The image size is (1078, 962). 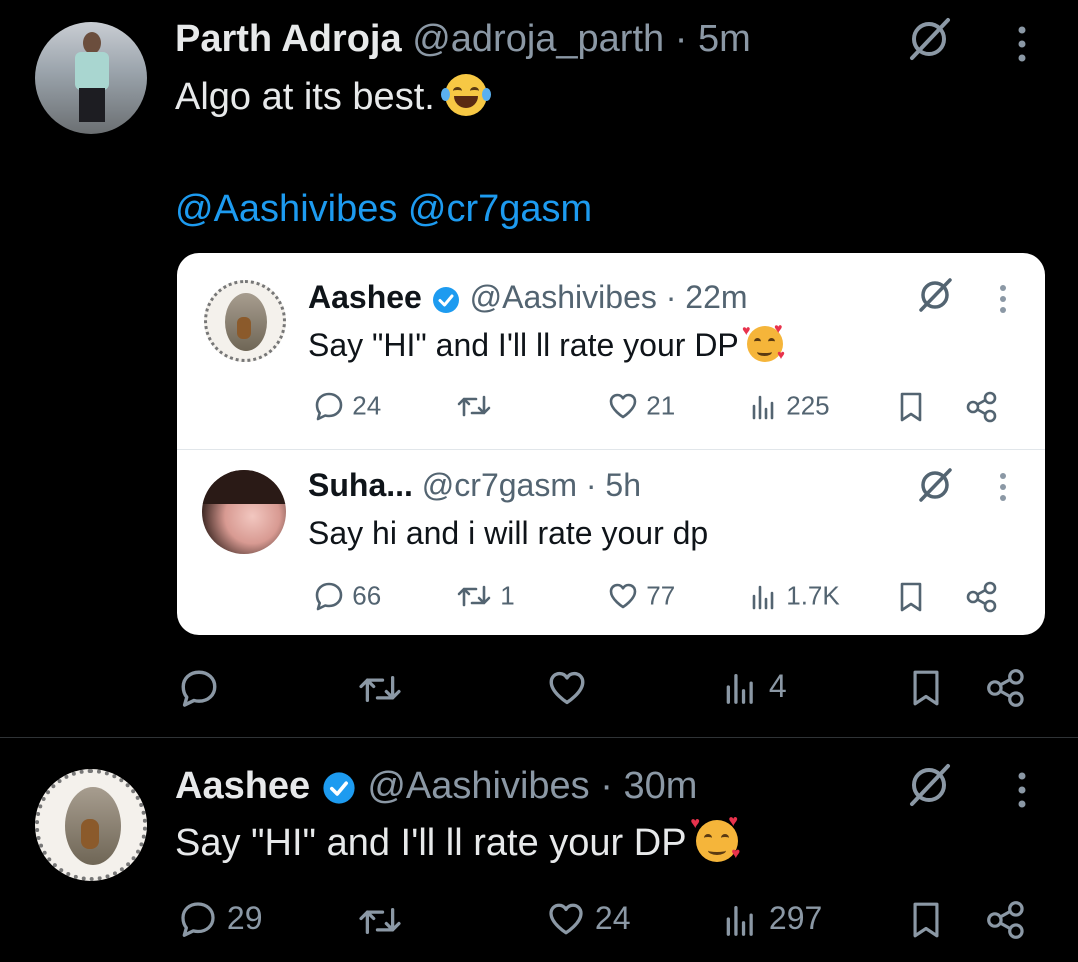 I want to click on retweet-button, so click(x=474, y=406).